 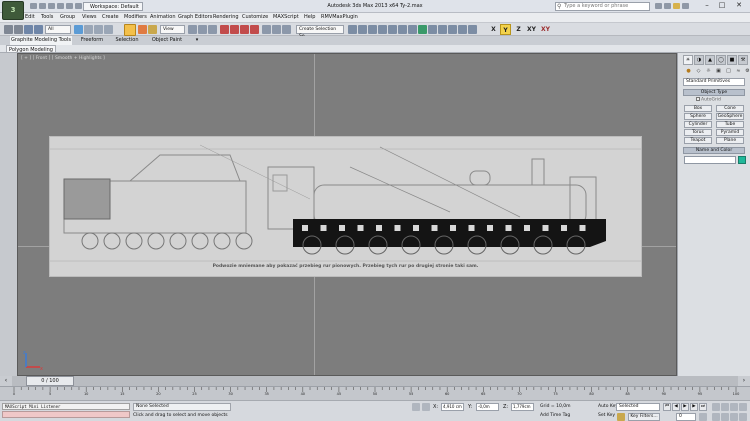 What do you see at coordinates (152, 29) in the screenshot?
I see `select-and-scale-icon` at bounding box center [152, 29].